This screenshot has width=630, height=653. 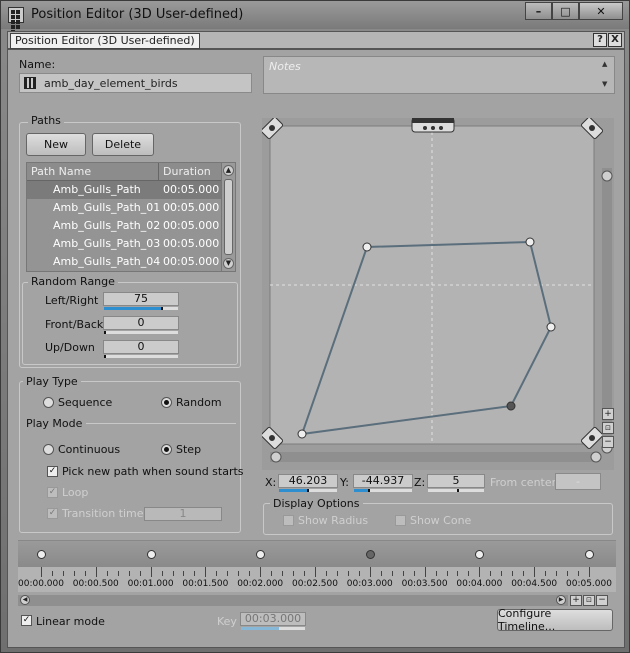 What do you see at coordinates (561, 600) in the screenshot?
I see `timeline-scroll-right-icon: ▶` at bounding box center [561, 600].